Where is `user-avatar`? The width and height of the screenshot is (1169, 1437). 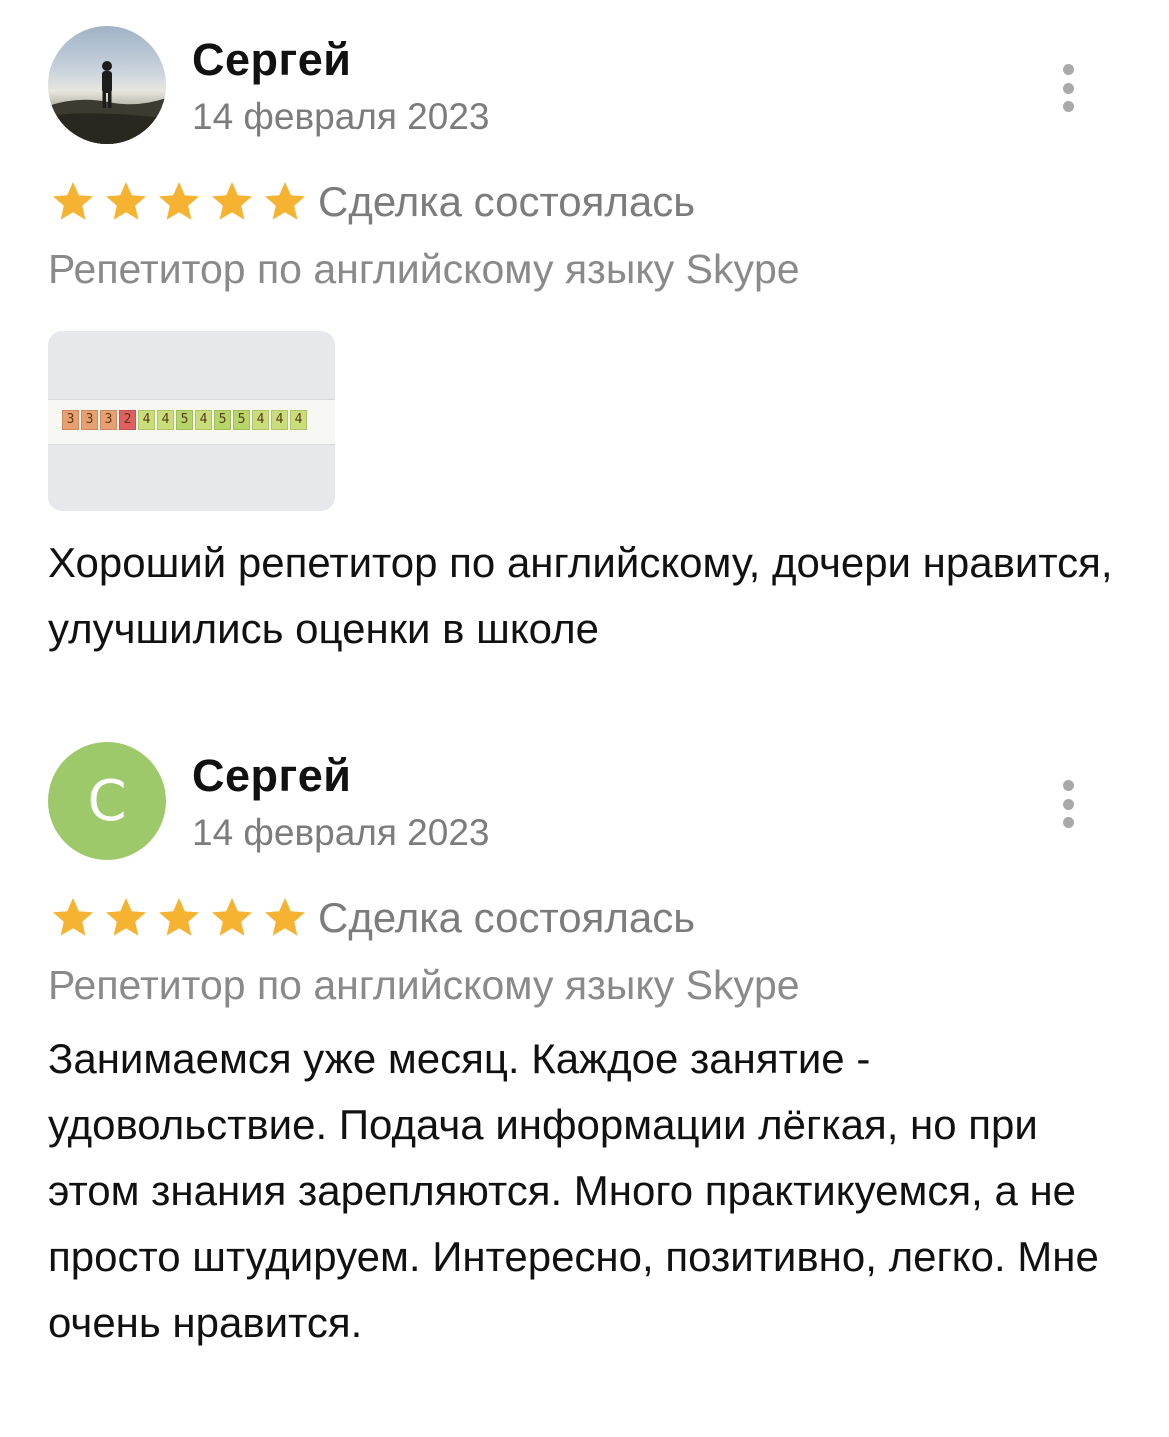 user-avatar is located at coordinates (107, 85).